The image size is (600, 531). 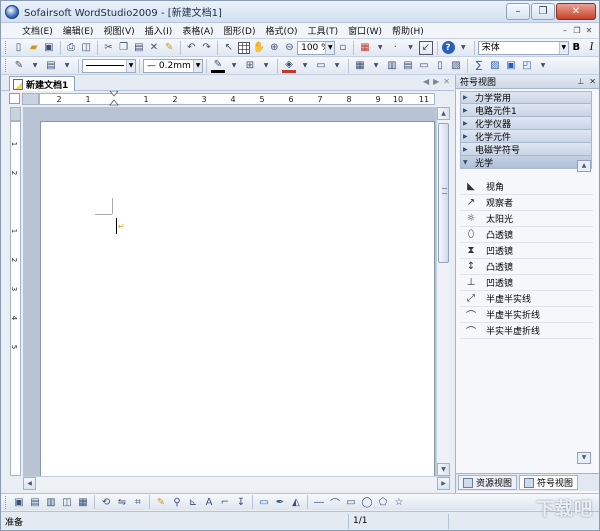 What do you see at coordinates (523, 47) in the screenshot?
I see `font-select: 宋体 ▼` at bounding box center [523, 47].